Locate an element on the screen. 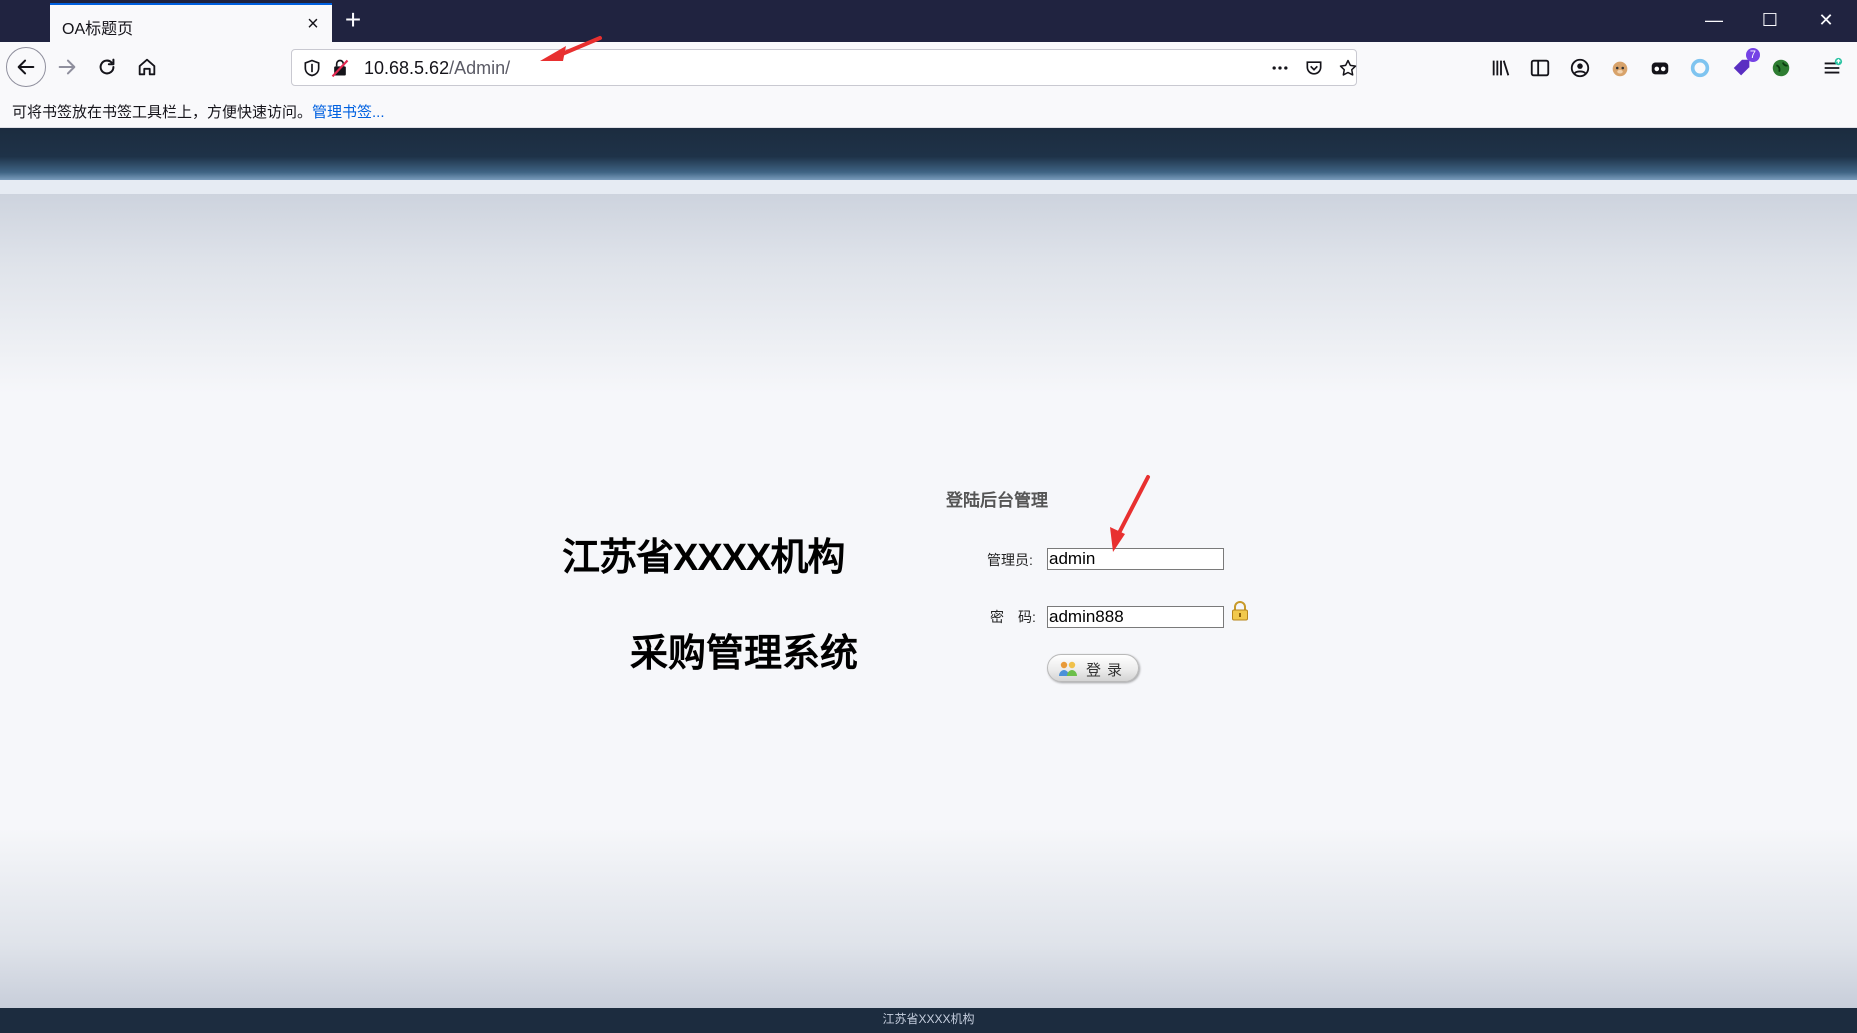 The height and width of the screenshot is (1033, 1857). page-actions-icon is located at coordinates (1280, 68).